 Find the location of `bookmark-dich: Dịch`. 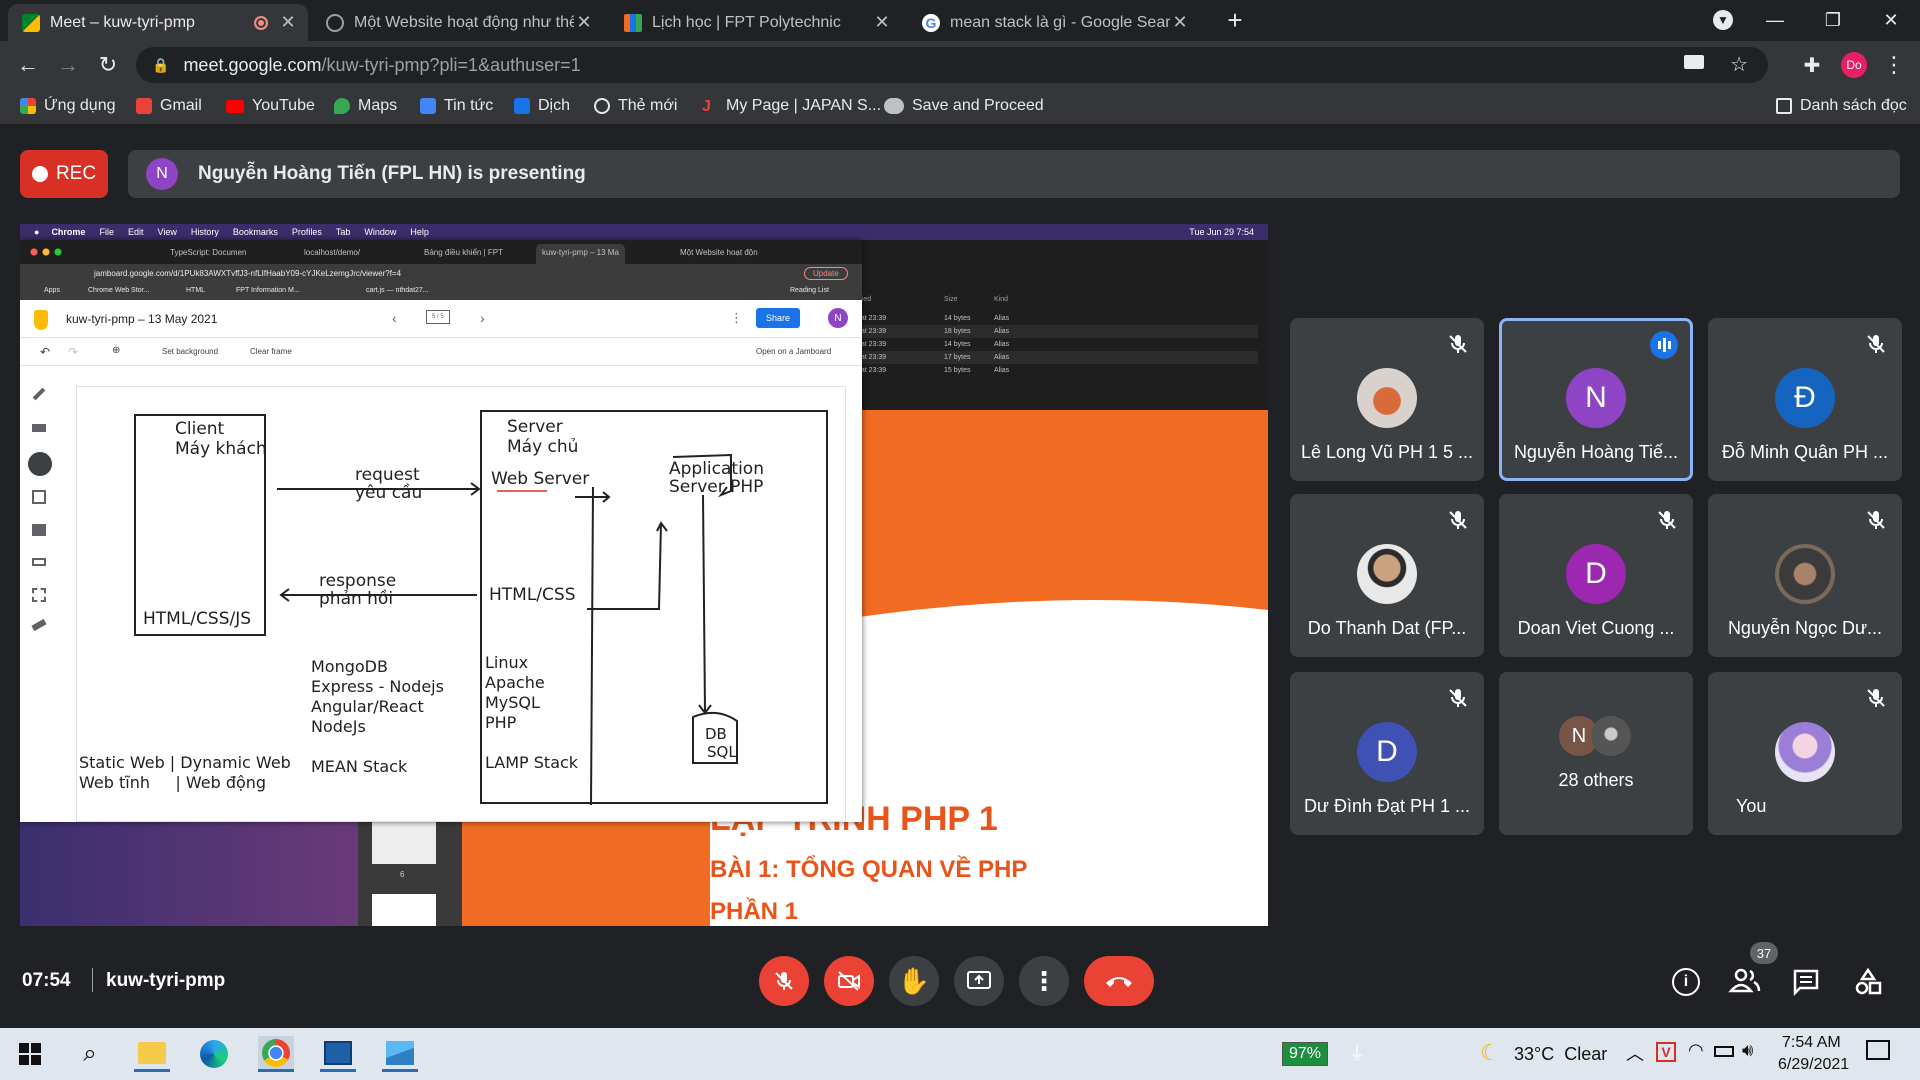

bookmark-dich: Dịch is located at coordinates (542, 106).